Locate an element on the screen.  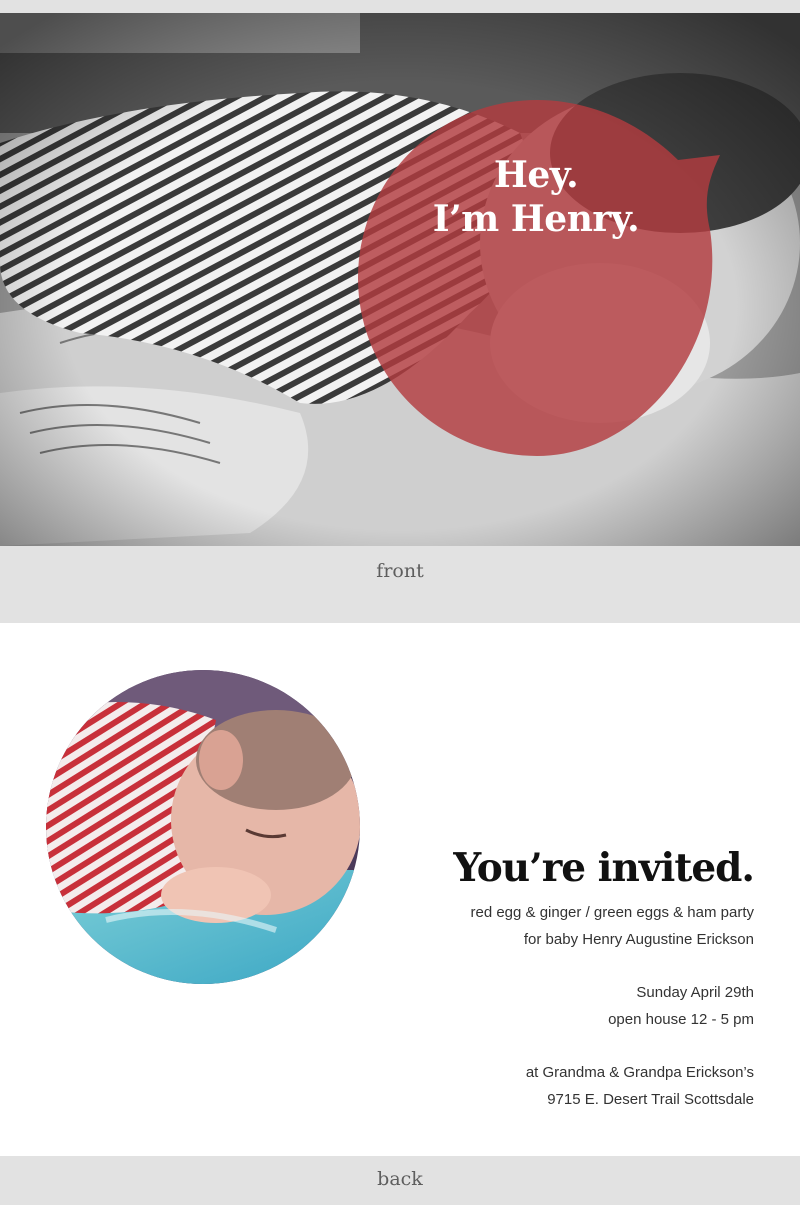
baby-name: for baby Henry Augustine Erickson is located at coordinates (638, 939).